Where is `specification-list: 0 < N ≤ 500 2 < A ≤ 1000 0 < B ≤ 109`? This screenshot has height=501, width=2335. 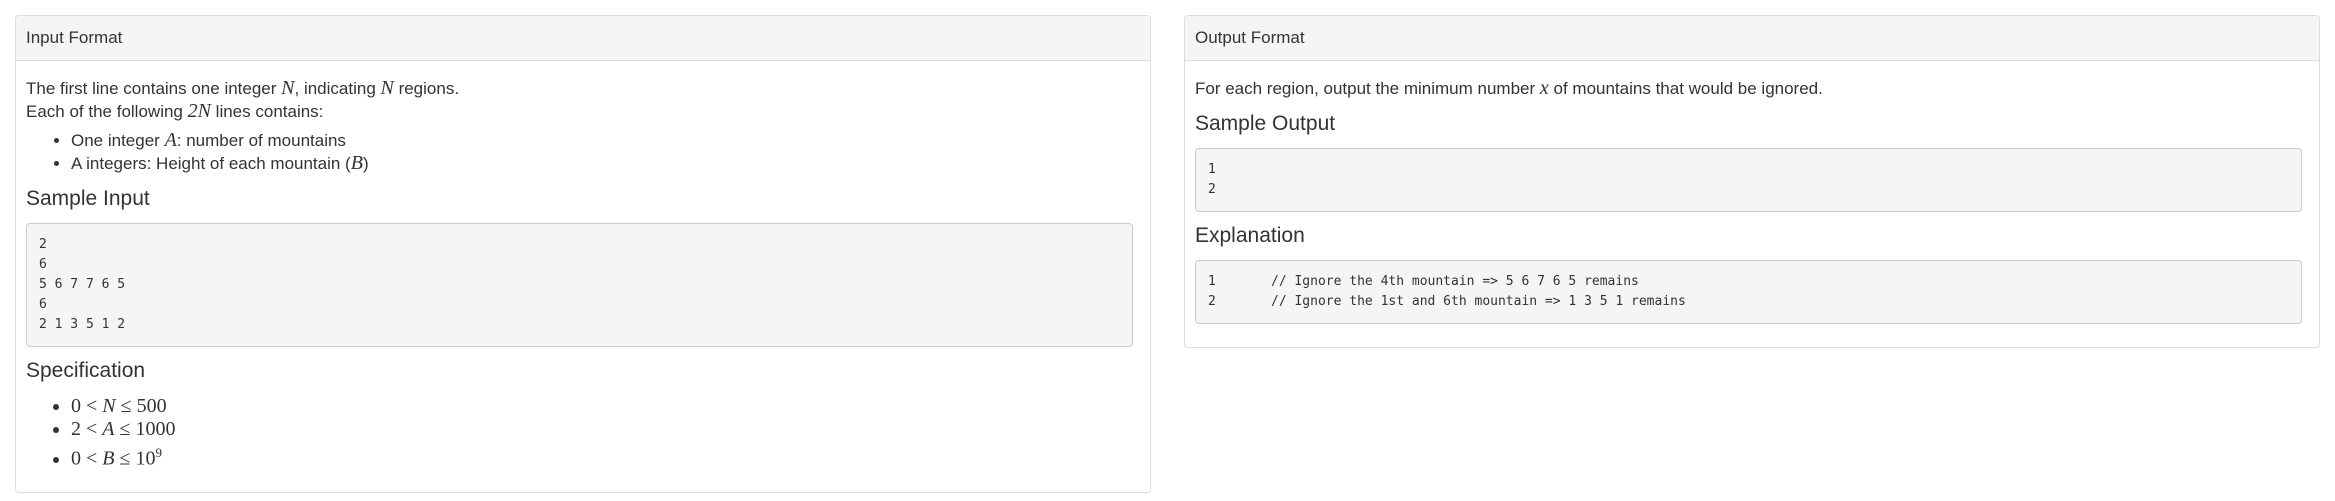 specification-list: 0 < N ≤ 500 2 < A ≤ 1000 0 < B ≤ 109 is located at coordinates (579, 433).